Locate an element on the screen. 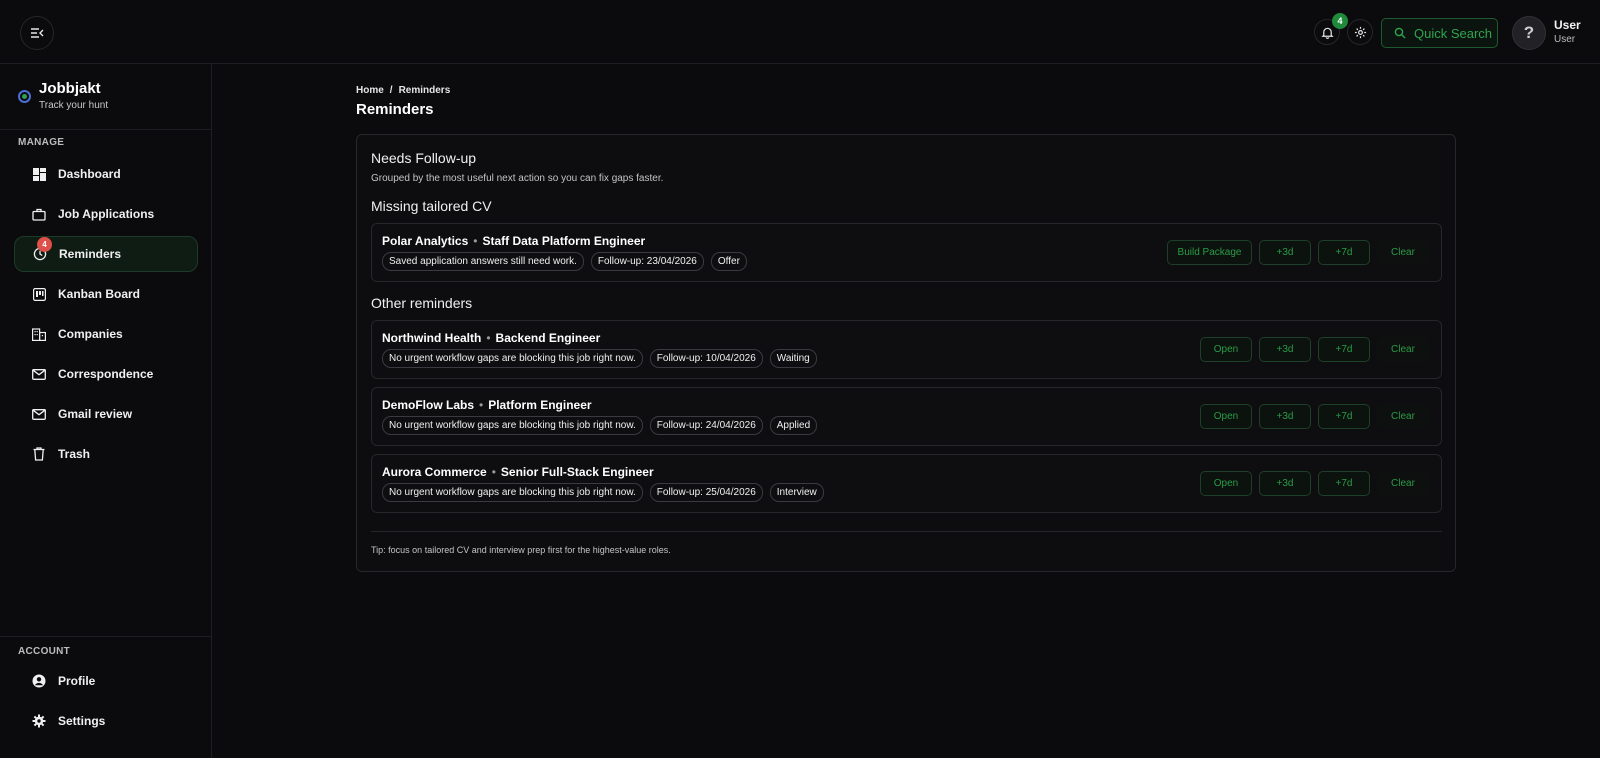 Image resolution: width=1600 pixels, height=758 pixels. user-avatar: ? is located at coordinates (1529, 33).